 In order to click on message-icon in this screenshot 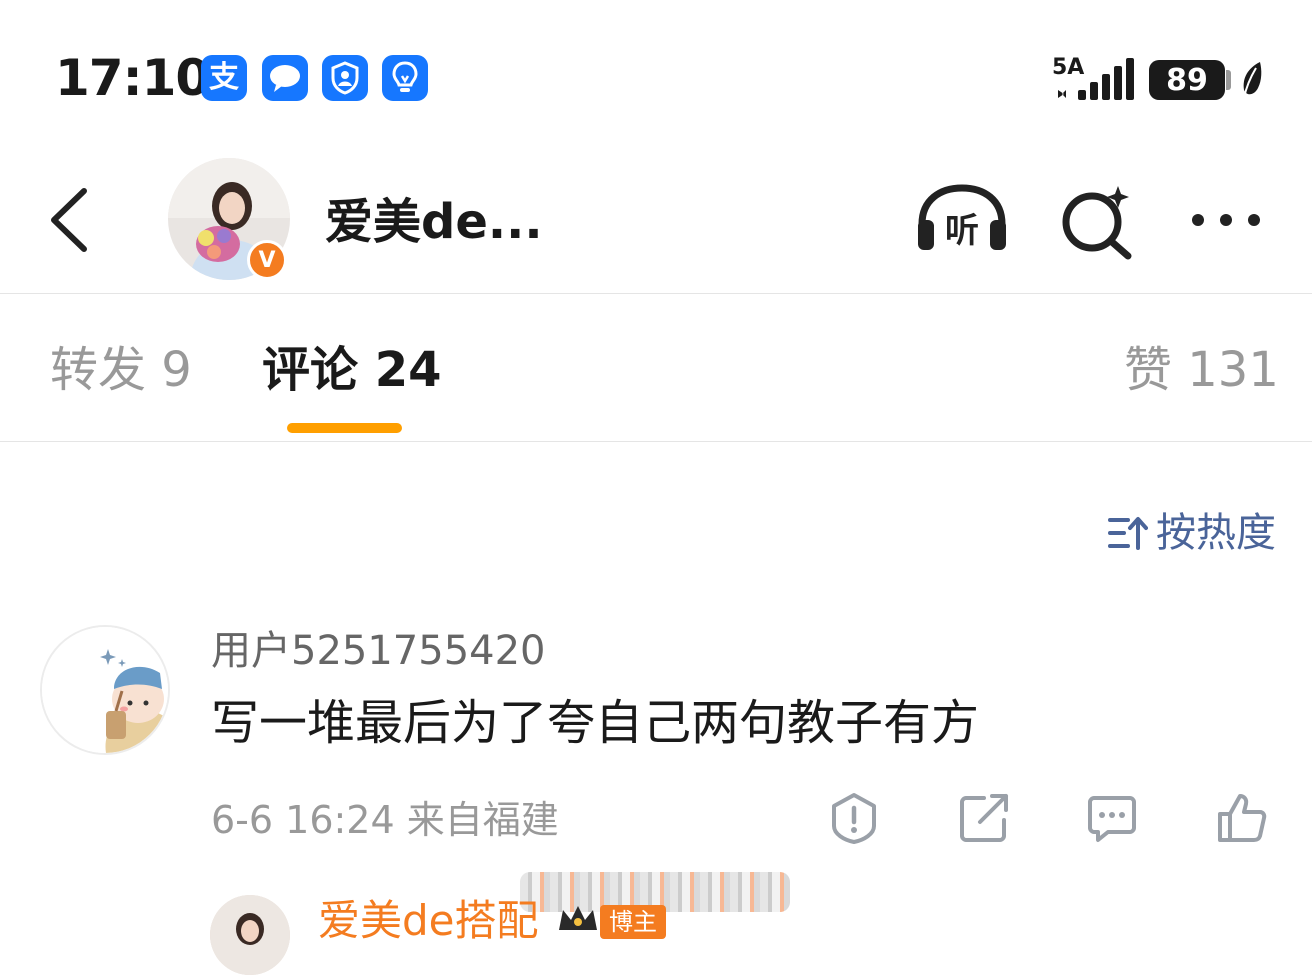, I will do `click(285, 78)`.